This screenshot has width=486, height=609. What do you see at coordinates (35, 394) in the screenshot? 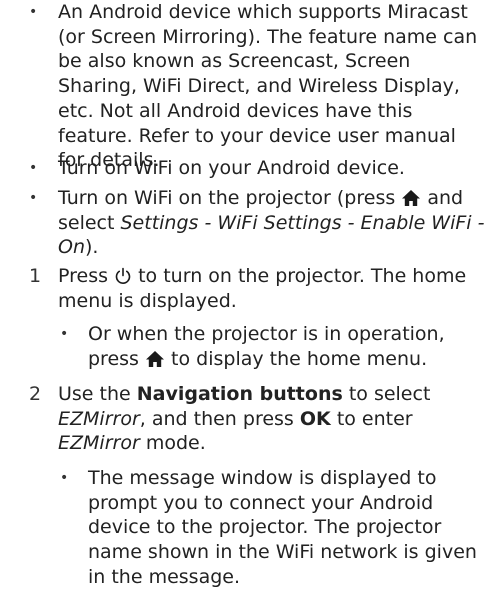
I see `step-number: 2` at bounding box center [35, 394].